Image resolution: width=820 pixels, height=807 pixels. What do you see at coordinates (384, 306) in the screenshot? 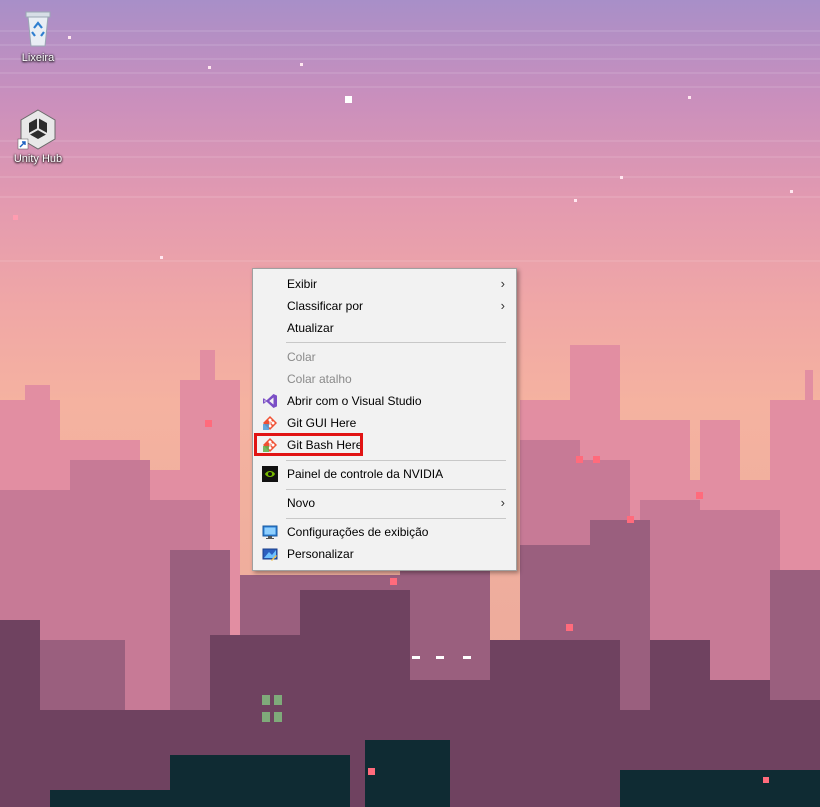
I see `menu-item-classificar-por: Classificar por ›` at bounding box center [384, 306].